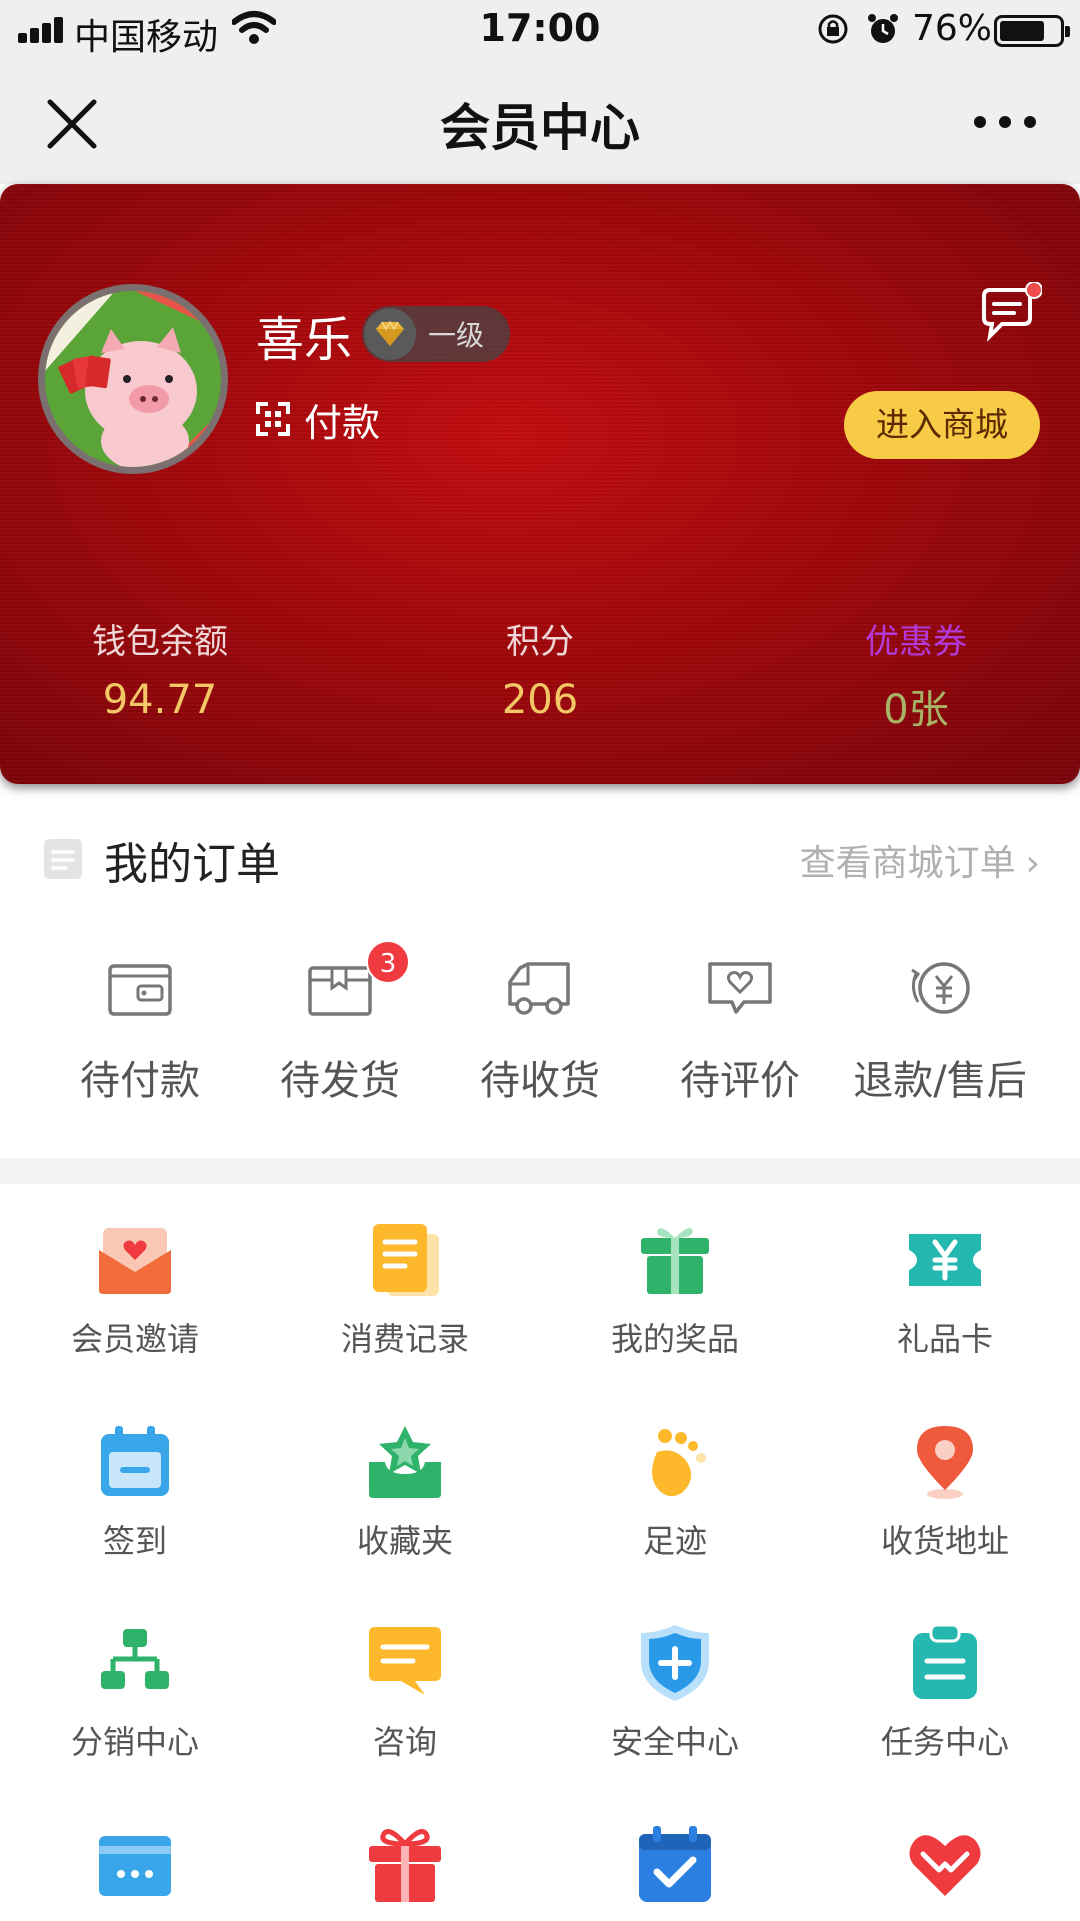 The height and width of the screenshot is (1921, 1080). What do you see at coordinates (134, 1742) in the screenshot?
I see `grid-item-label: 分销中心` at bounding box center [134, 1742].